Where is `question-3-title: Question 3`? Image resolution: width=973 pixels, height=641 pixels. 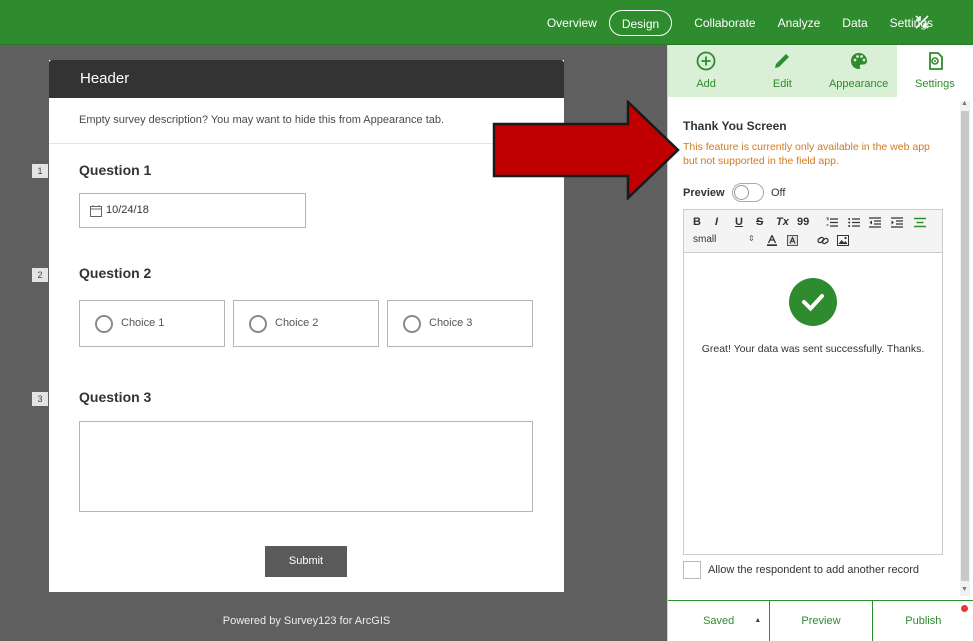
question-3-title: Question 3 is located at coordinates (115, 397).